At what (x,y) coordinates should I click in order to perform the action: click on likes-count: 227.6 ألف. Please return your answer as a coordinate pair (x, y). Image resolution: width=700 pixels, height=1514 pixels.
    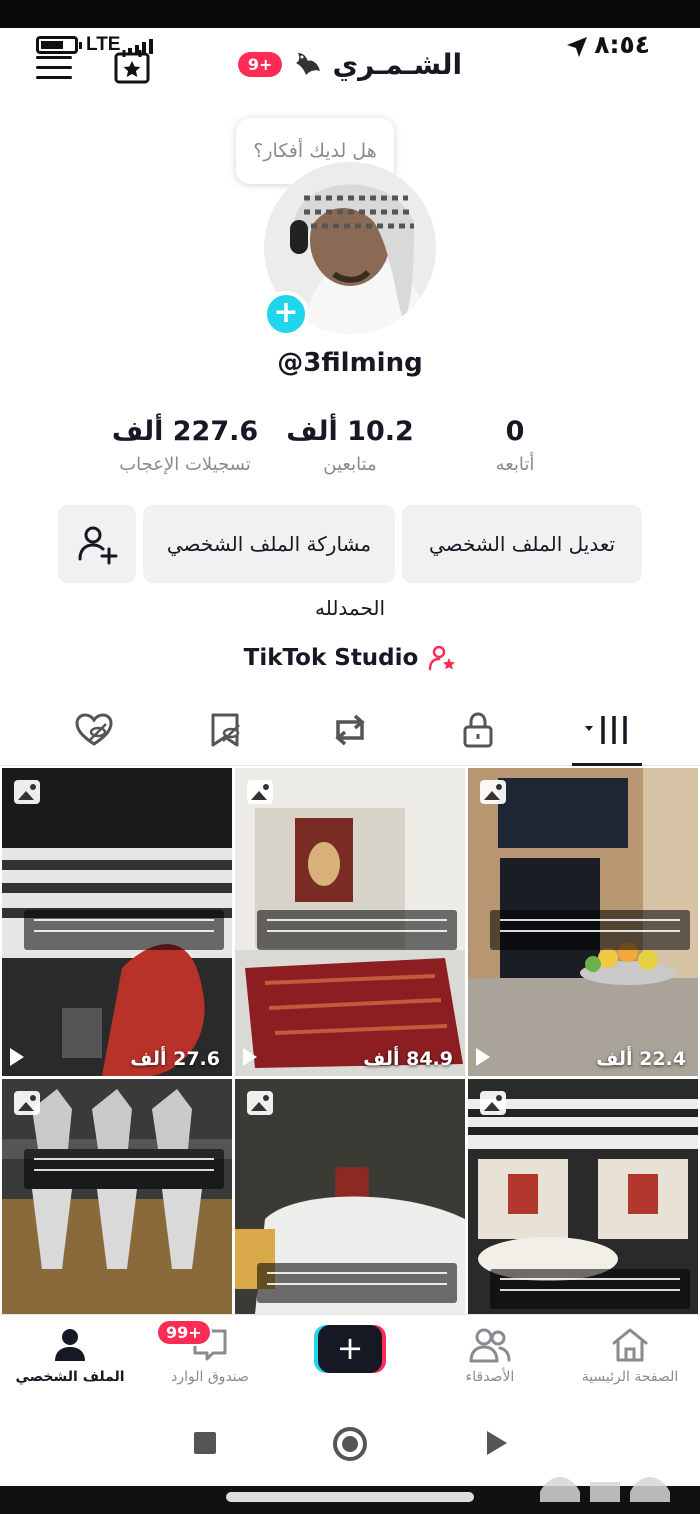
    Looking at the image, I should click on (185, 431).